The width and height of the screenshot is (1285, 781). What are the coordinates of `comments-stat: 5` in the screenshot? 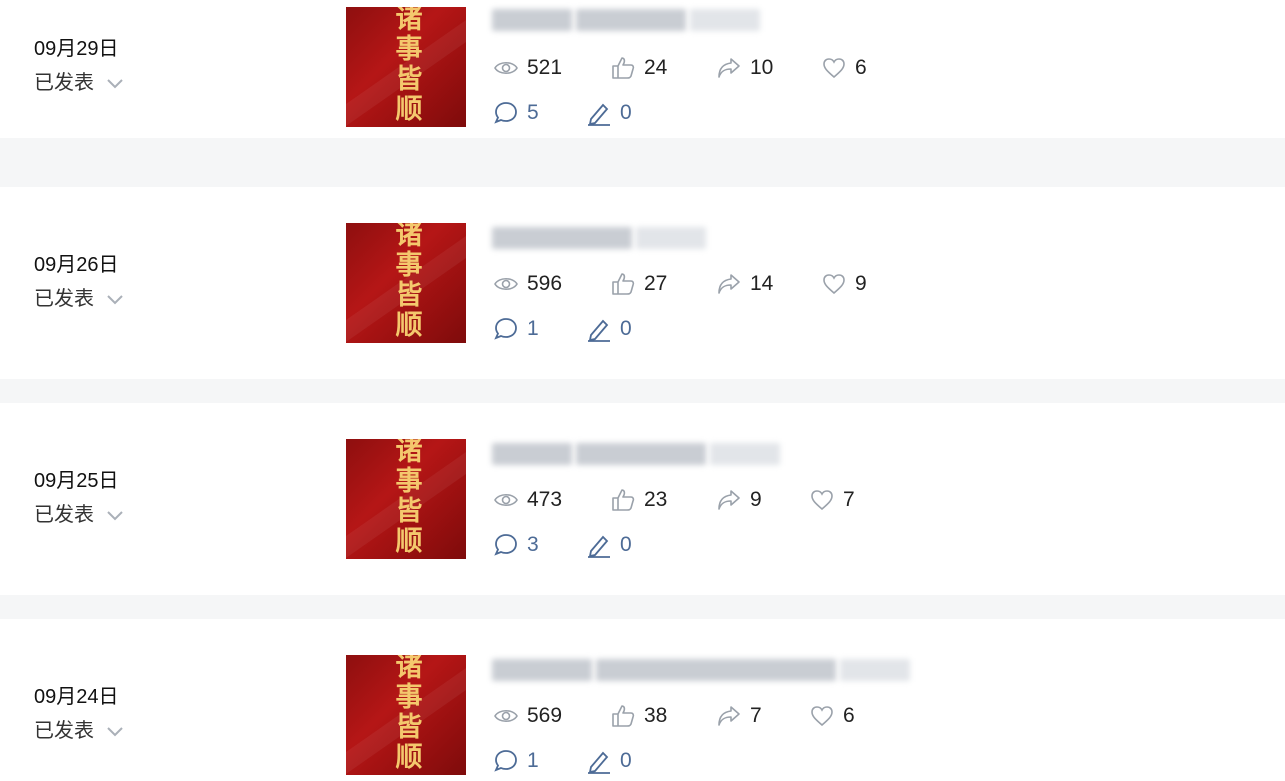 It's located at (516, 113).